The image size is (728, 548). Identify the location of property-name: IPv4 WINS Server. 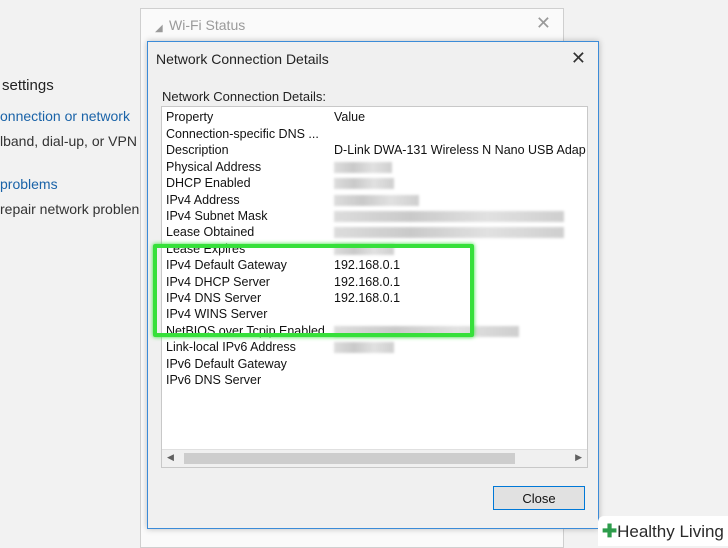
(217, 314).